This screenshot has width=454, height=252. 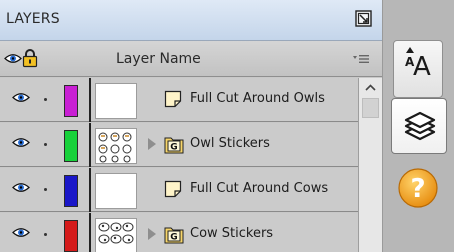 I want to click on help-button: ?, so click(x=418, y=188).